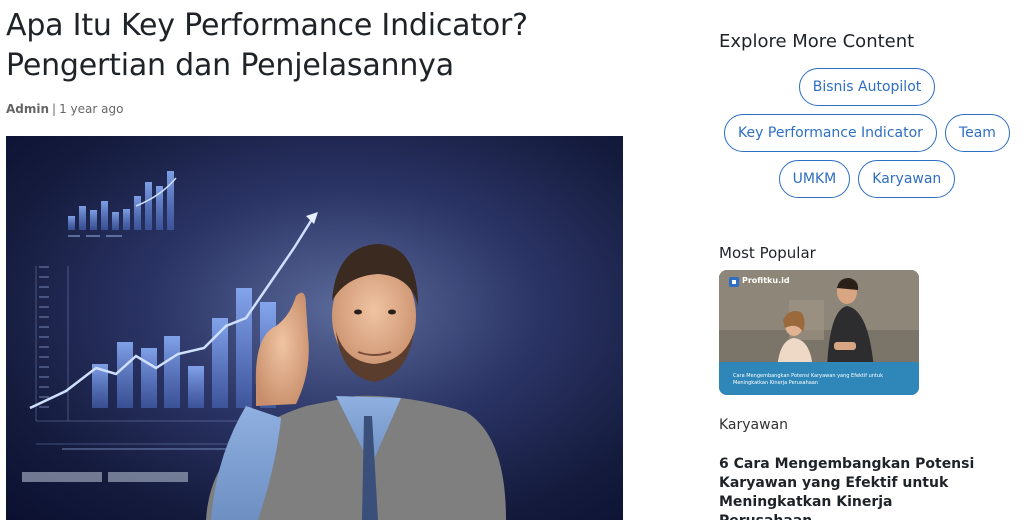  I want to click on tag-team: Team, so click(977, 133).